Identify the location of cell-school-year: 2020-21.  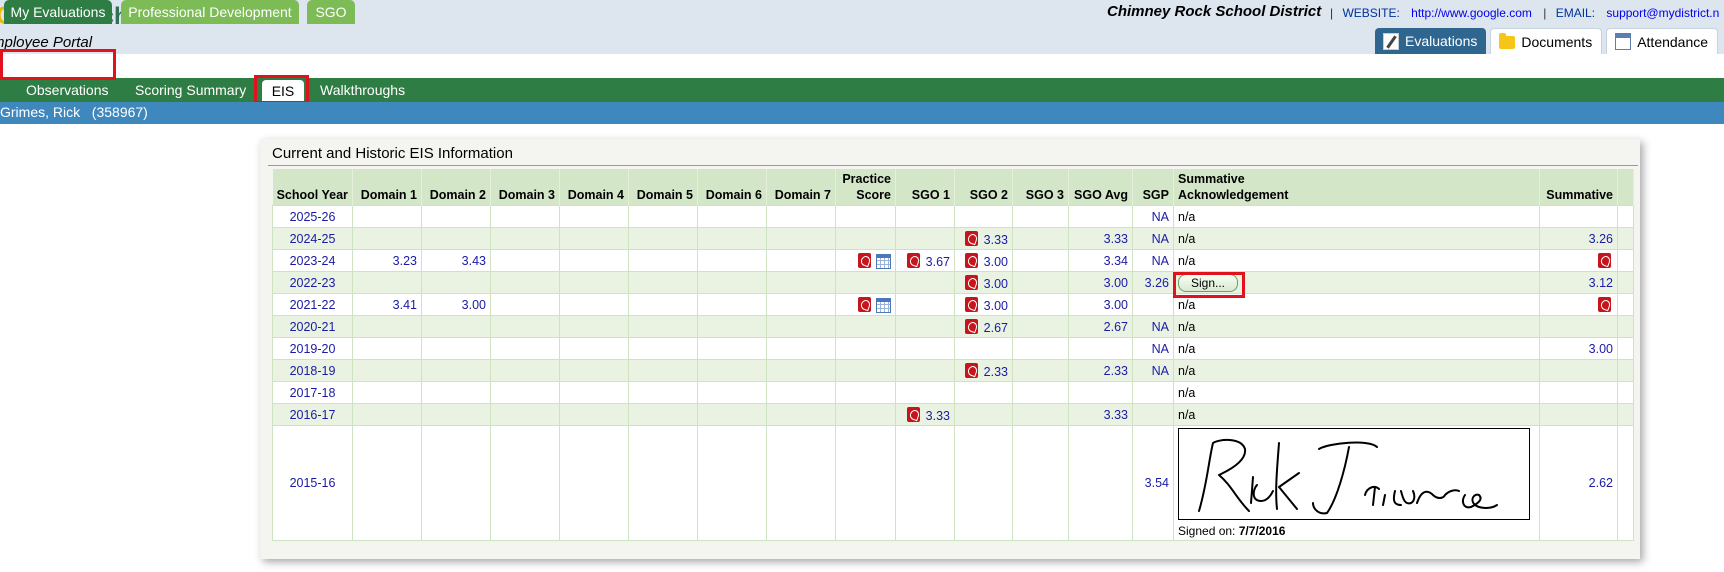
(312, 326).